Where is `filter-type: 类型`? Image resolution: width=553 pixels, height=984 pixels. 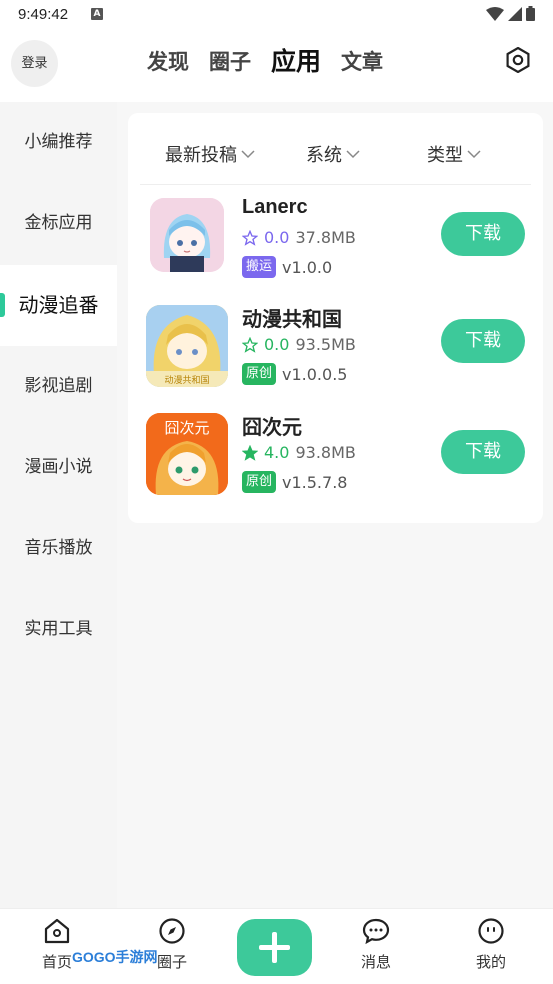
filter-type: 类型 is located at coordinates (454, 154).